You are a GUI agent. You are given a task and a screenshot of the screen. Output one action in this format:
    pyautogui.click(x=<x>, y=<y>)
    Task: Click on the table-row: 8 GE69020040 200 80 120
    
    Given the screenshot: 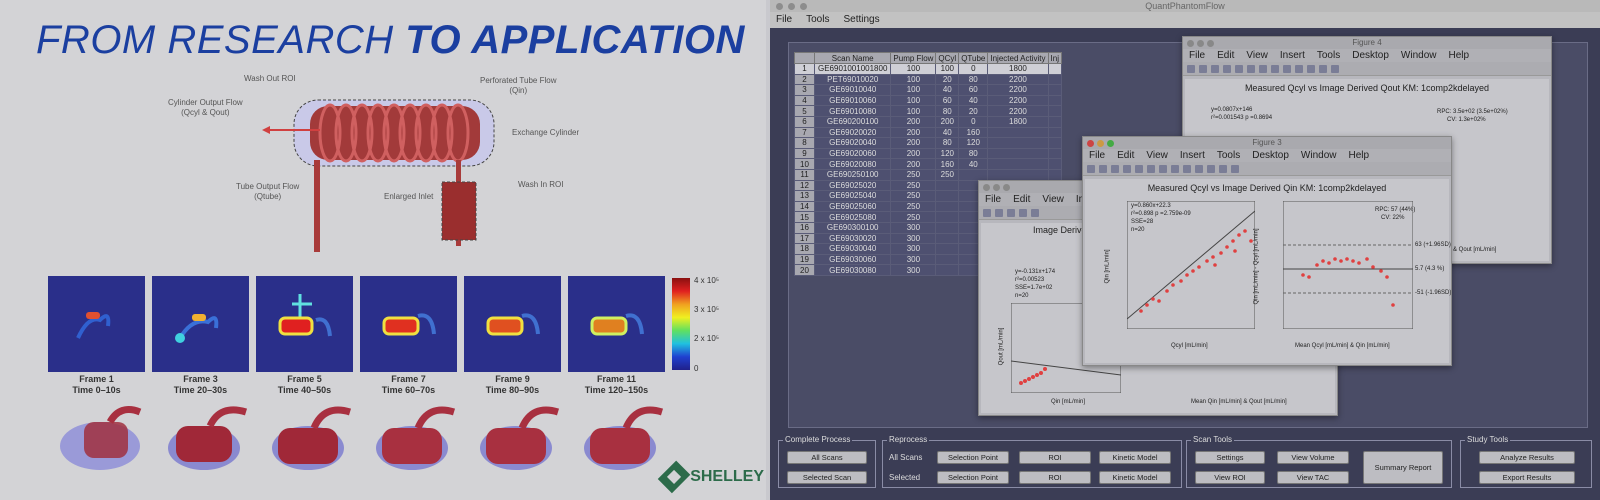 What is the action you would take?
    pyautogui.click(x=928, y=143)
    